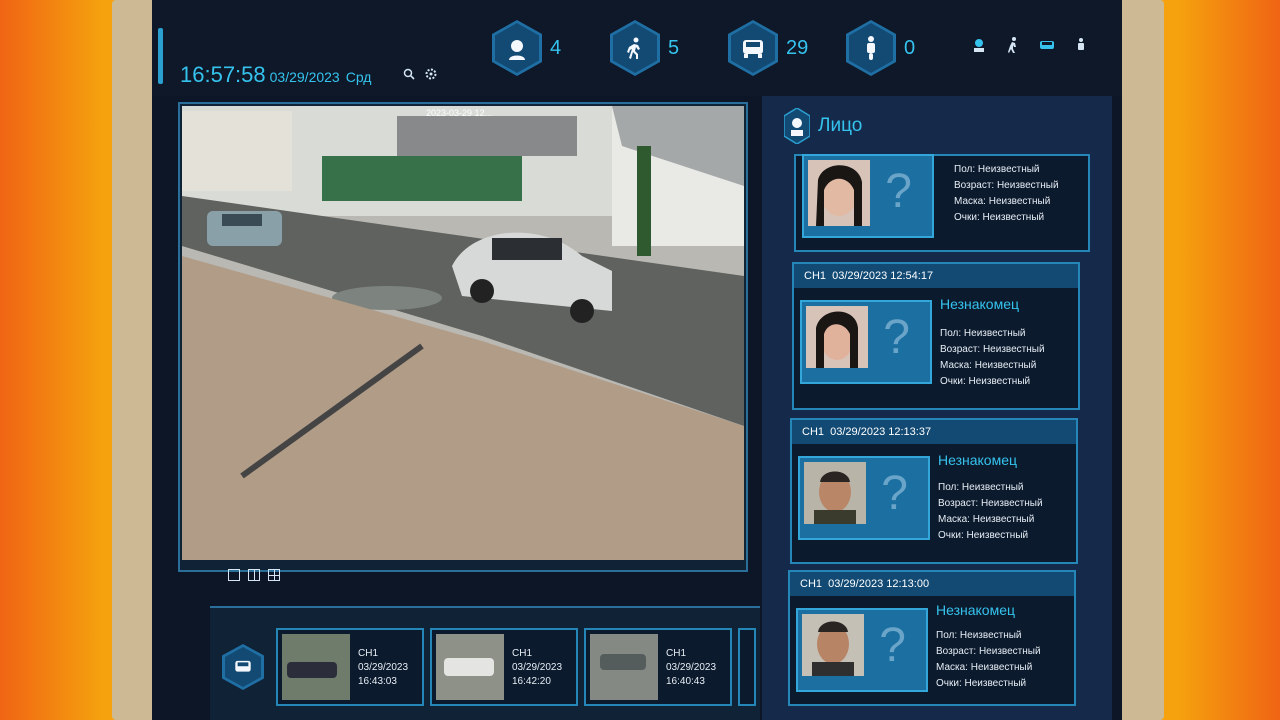  I want to click on date-display: 03/29/2023, so click(304, 77).